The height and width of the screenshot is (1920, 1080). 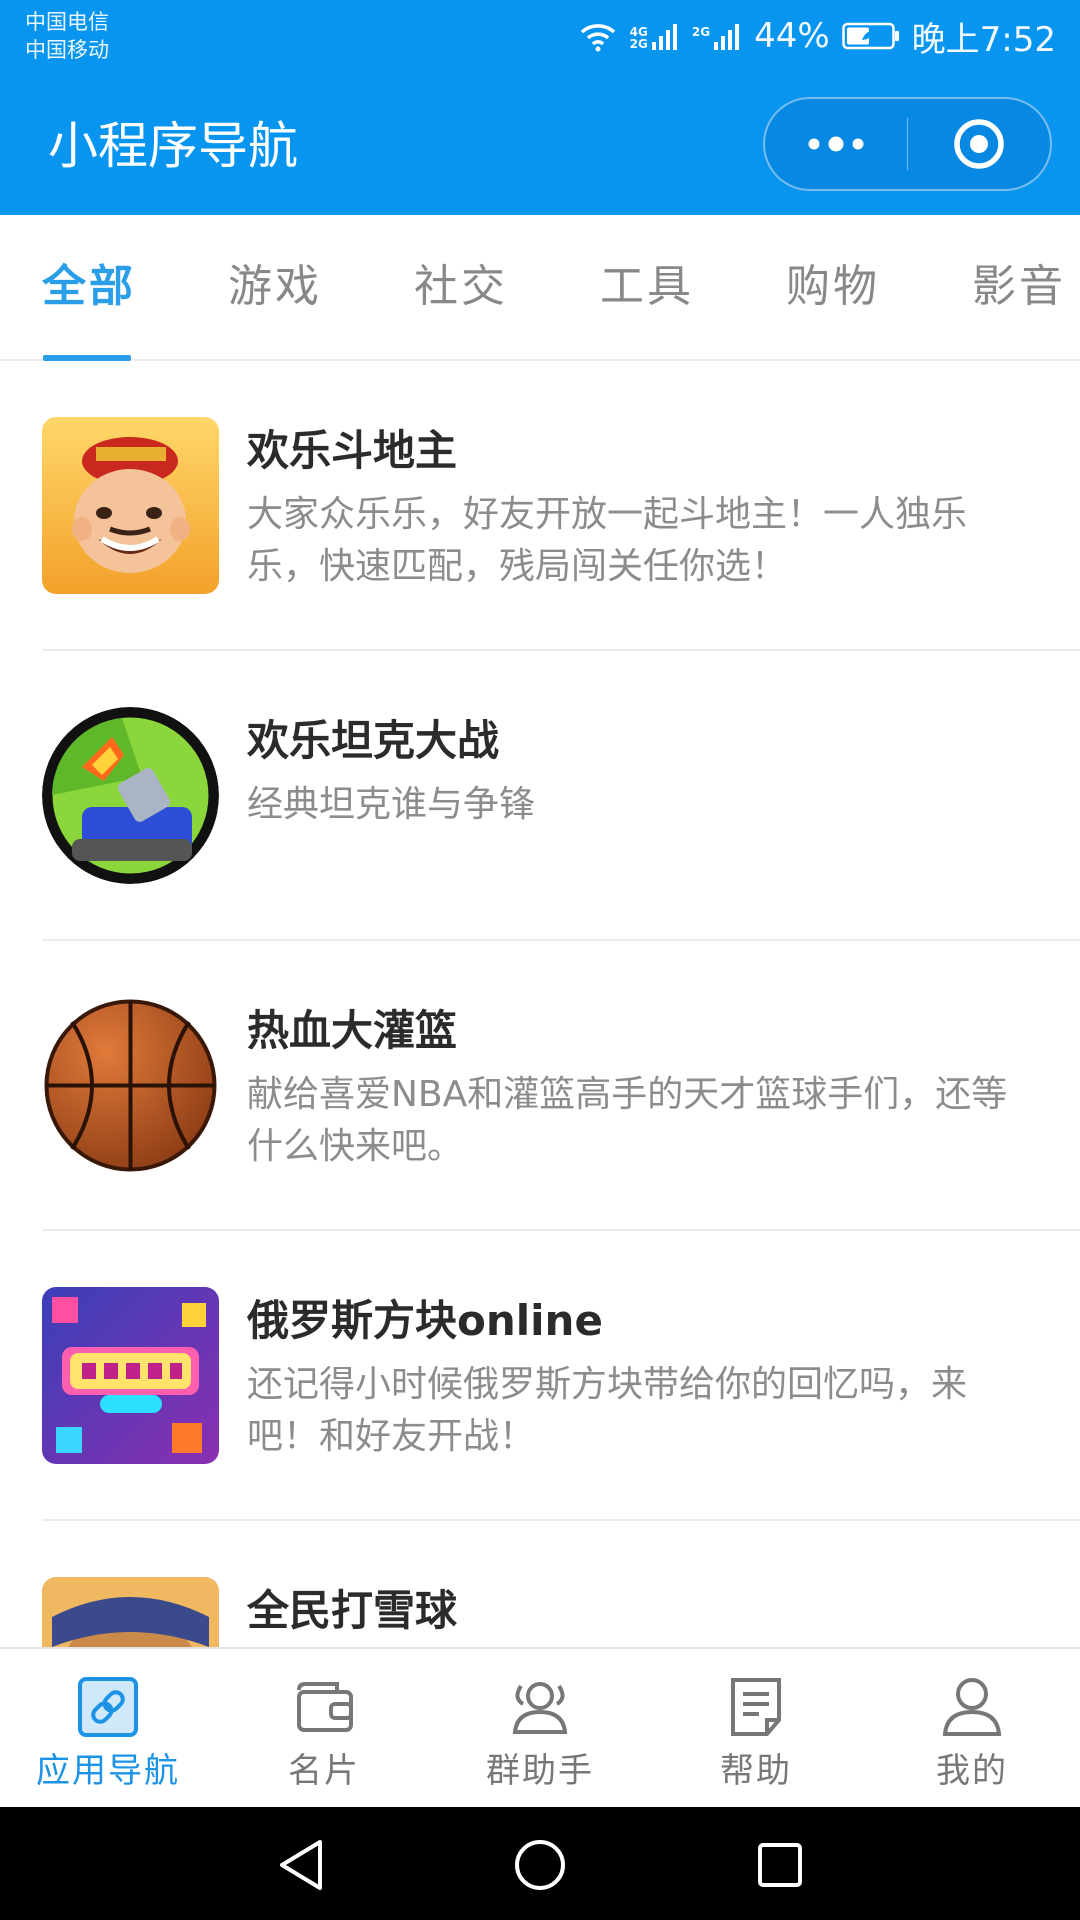 What do you see at coordinates (324, 1707) in the screenshot?
I see `wallet-icon` at bounding box center [324, 1707].